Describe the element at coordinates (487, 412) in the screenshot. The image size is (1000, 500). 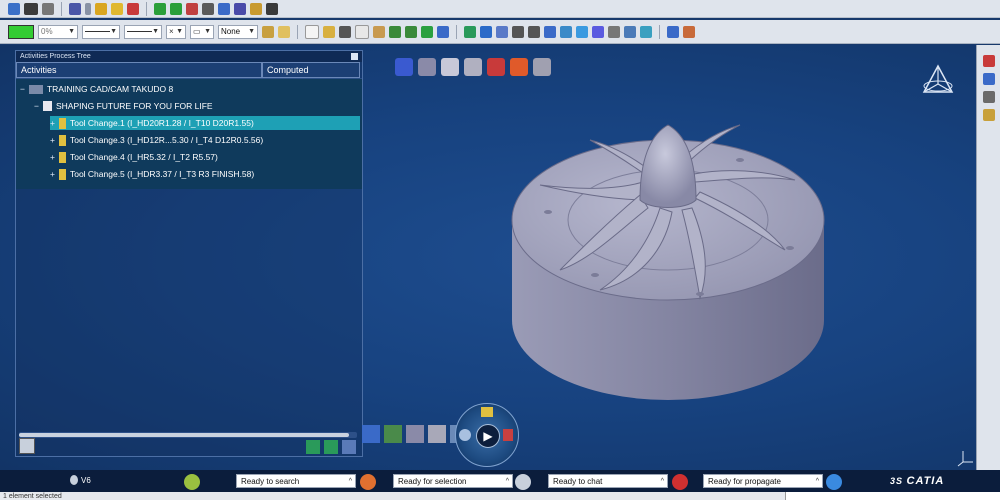
I see `dial-users-icon` at that location.